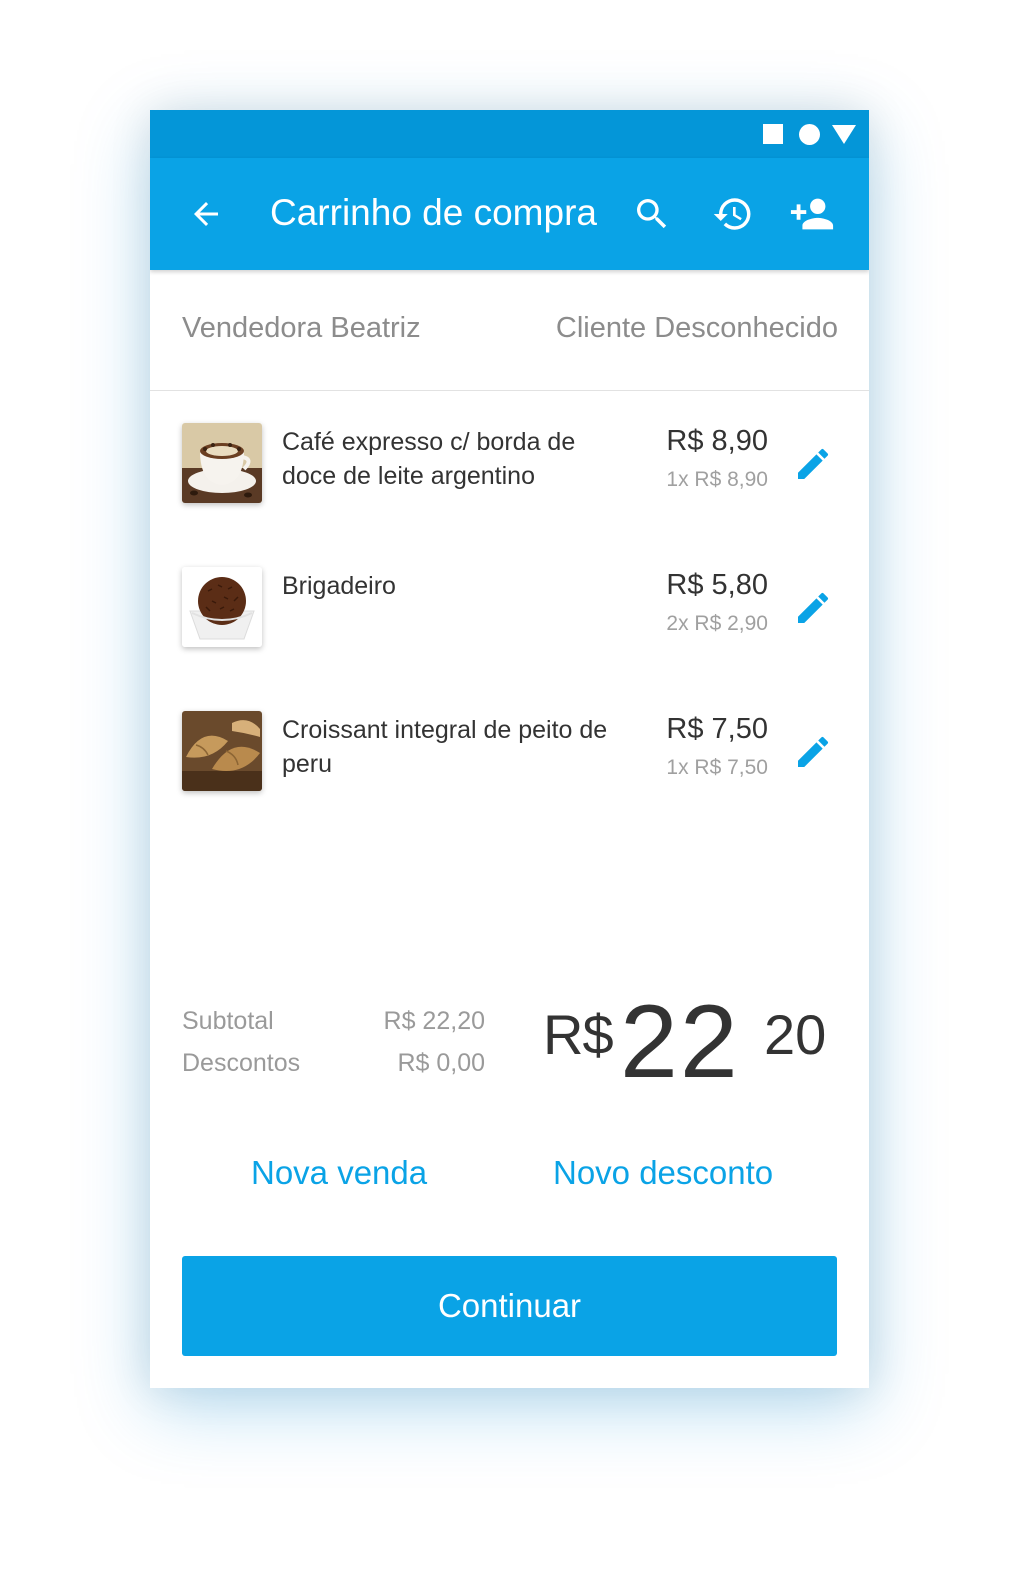  What do you see at coordinates (441, 1063) in the screenshot?
I see `discount-value: R$ 0,00` at bounding box center [441, 1063].